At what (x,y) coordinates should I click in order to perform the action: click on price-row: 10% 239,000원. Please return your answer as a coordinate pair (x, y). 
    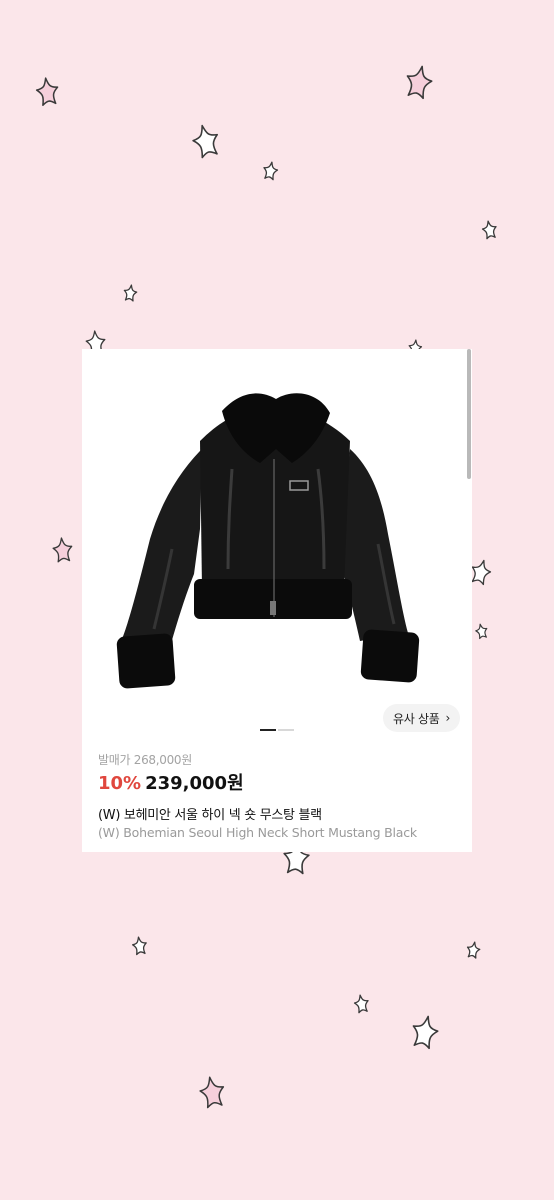
    Looking at the image, I should click on (171, 782).